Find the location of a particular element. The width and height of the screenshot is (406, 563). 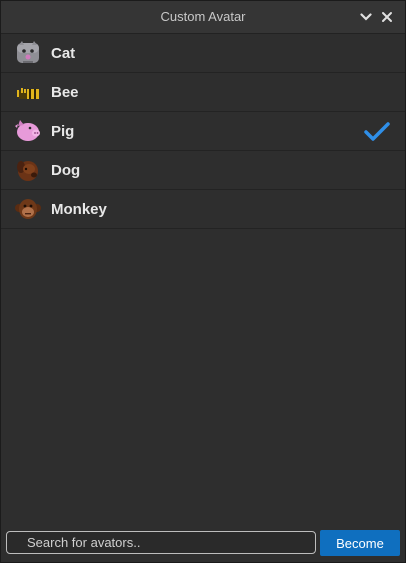

title-bar: Custom Avatar is located at coordinates (203, 17).